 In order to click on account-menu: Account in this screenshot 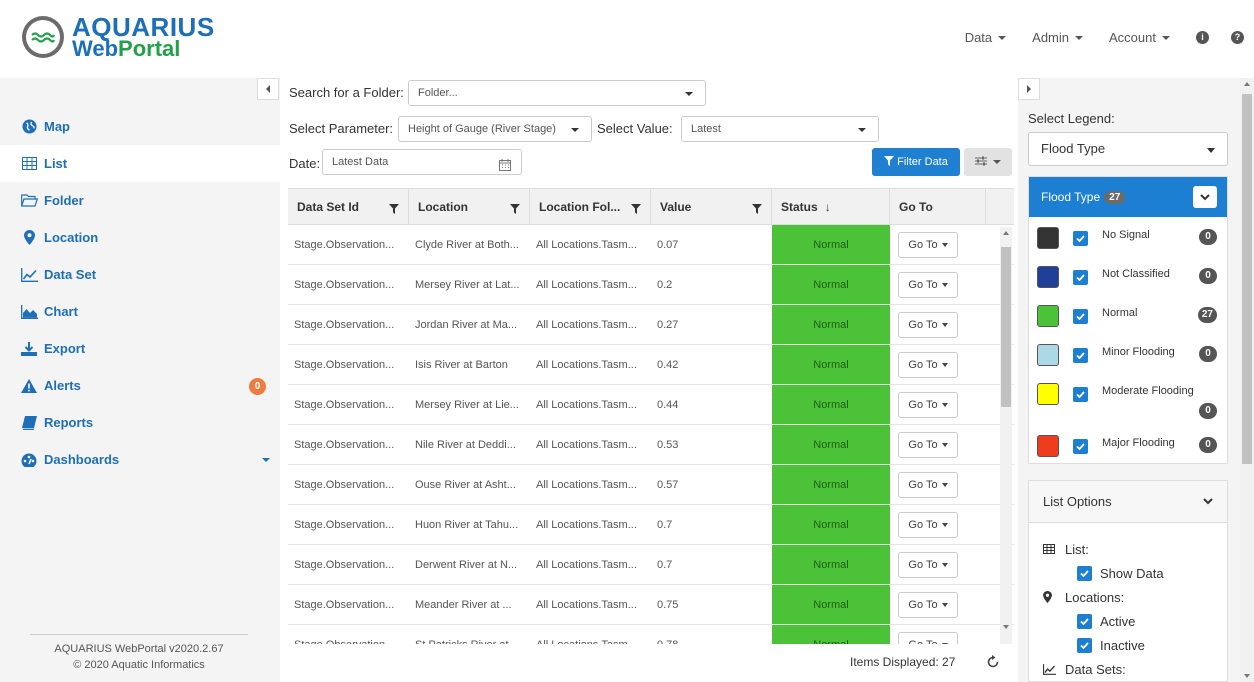, I will do `click(1139, 37)`.